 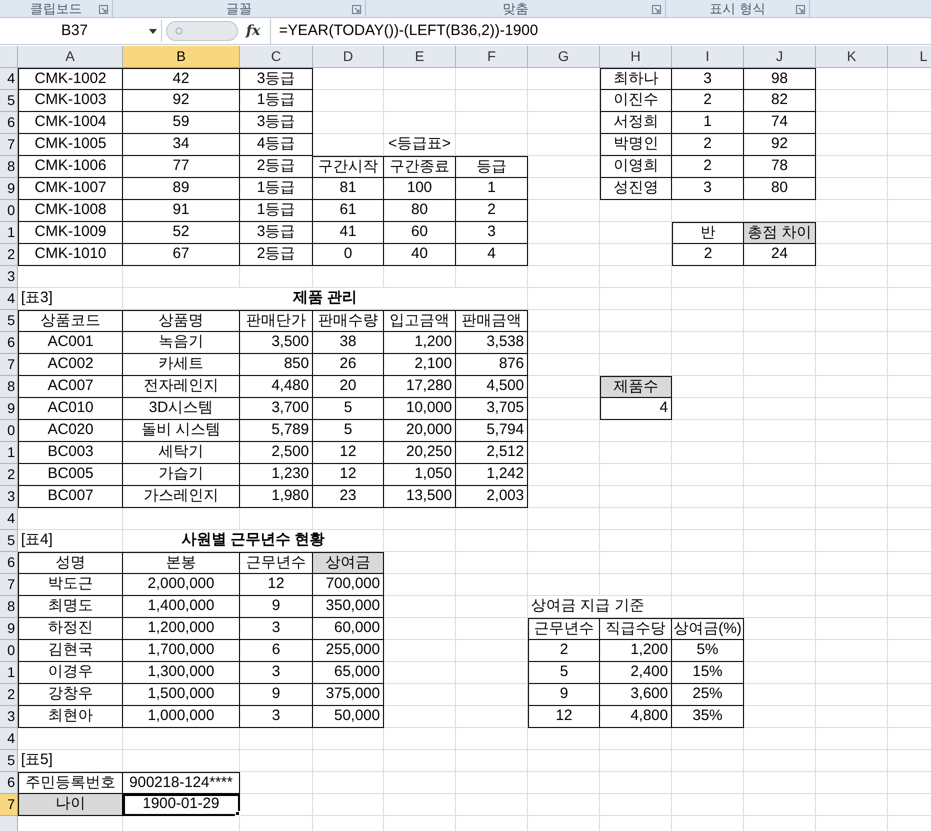 I want to click on table-cell: 1, so click(x=492, y=189).